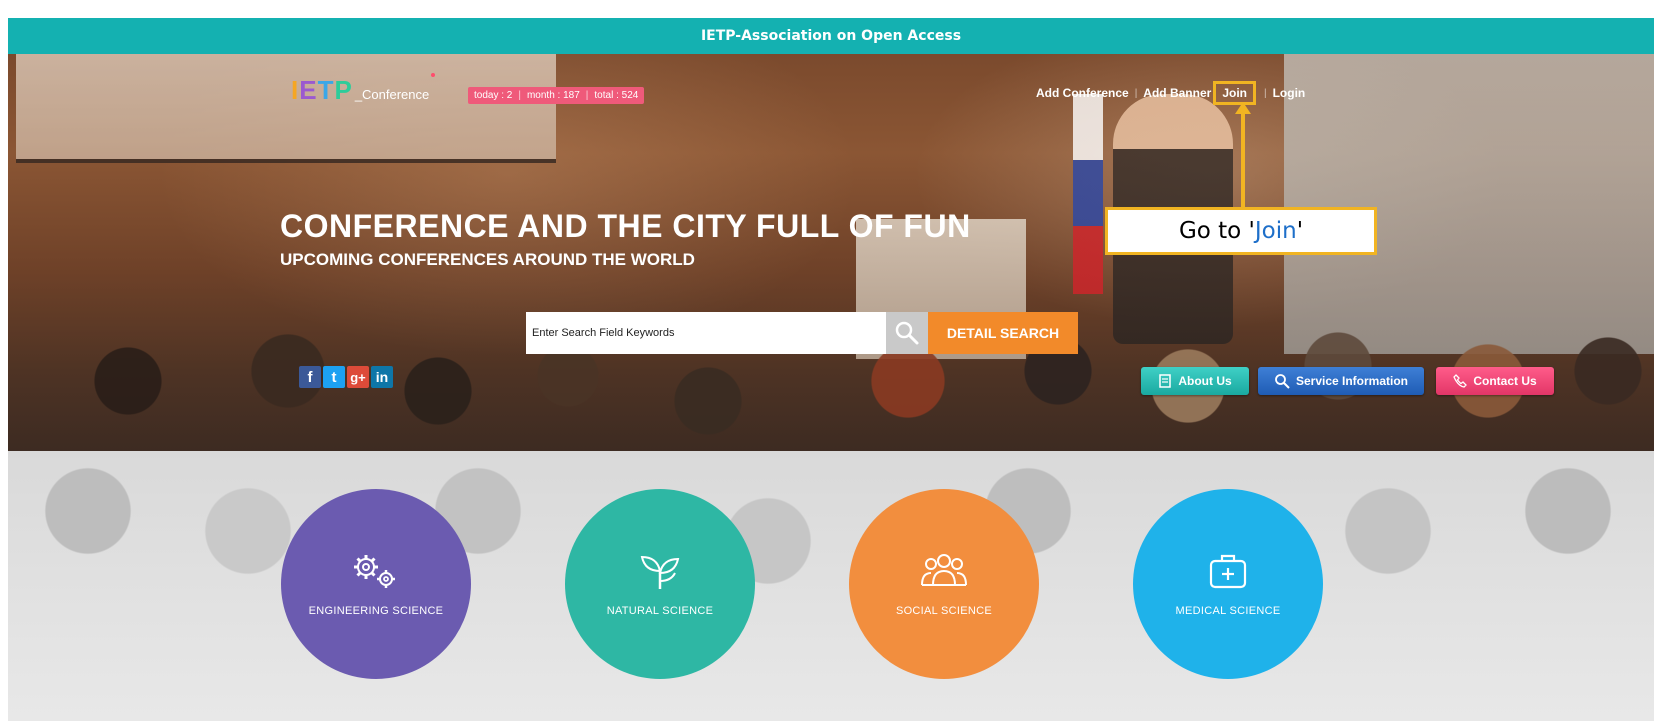 Image resolution: width=1654 pixels, height=721 pixels. I want to click on category-natural-science: NATURAL SCIENCE, so click(660, 584).